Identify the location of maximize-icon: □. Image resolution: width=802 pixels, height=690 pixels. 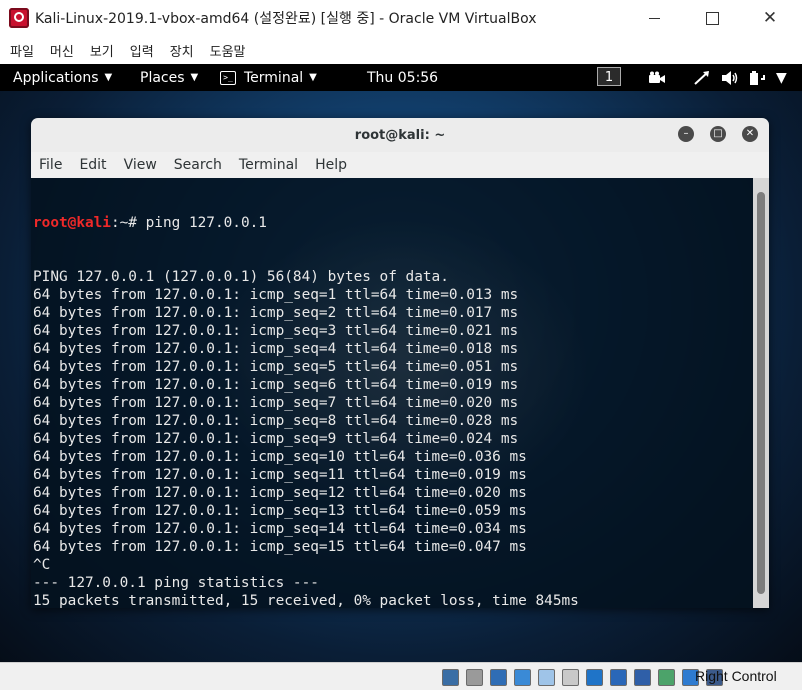
(718, 133).